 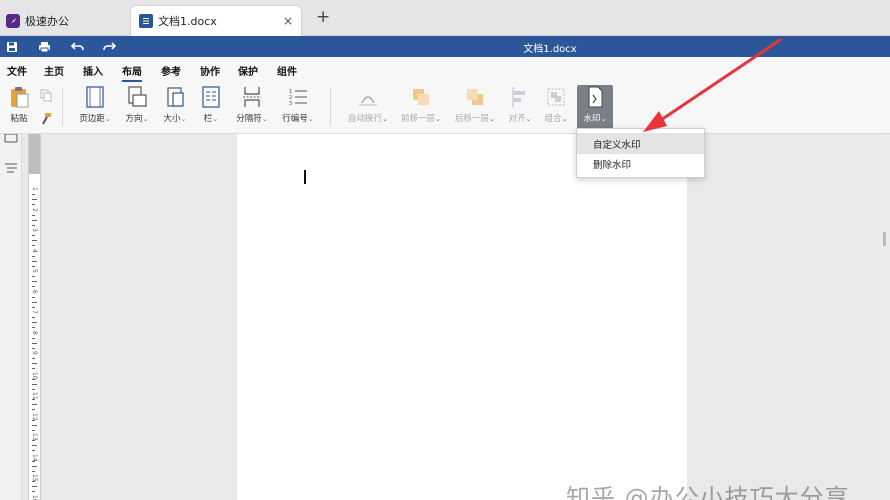 I want to click on menu-collaboration: 协作, so click(x=210, y=70).